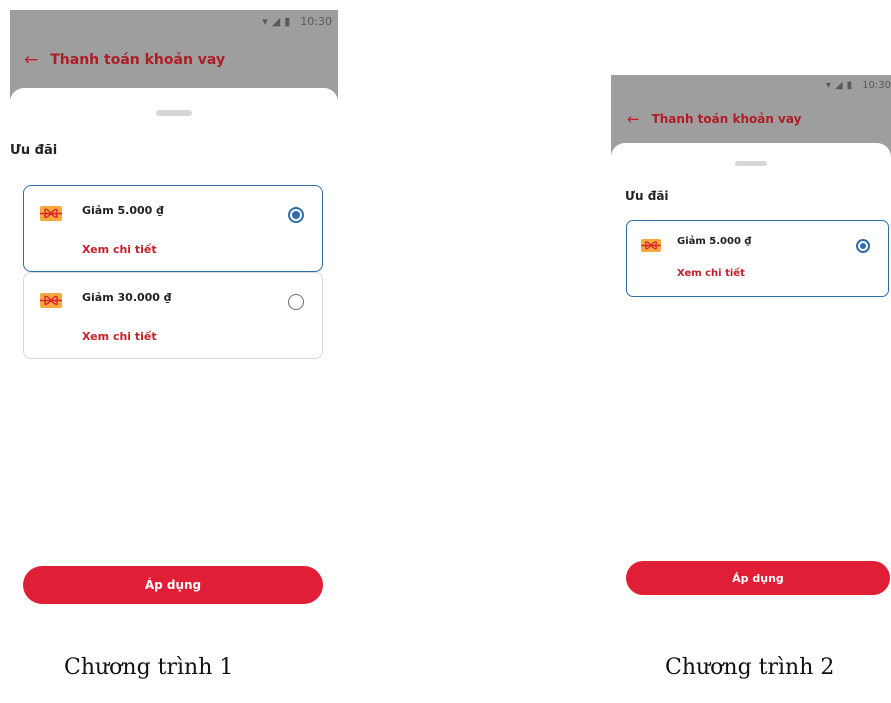 This screenshot has height=703, width=891. Describe the element at coordinates (149, 667) in the screenshot. I see `caption-program-1: Chương trình 1` at that location.